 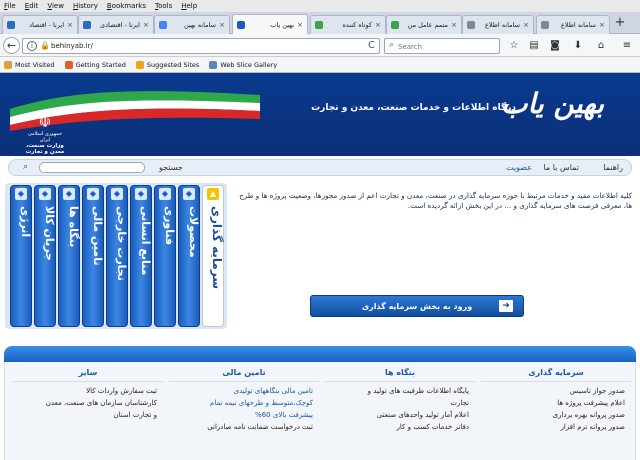 I want to click on footer-link: صدور جواز تاسیس, so click(x=556, y=391).